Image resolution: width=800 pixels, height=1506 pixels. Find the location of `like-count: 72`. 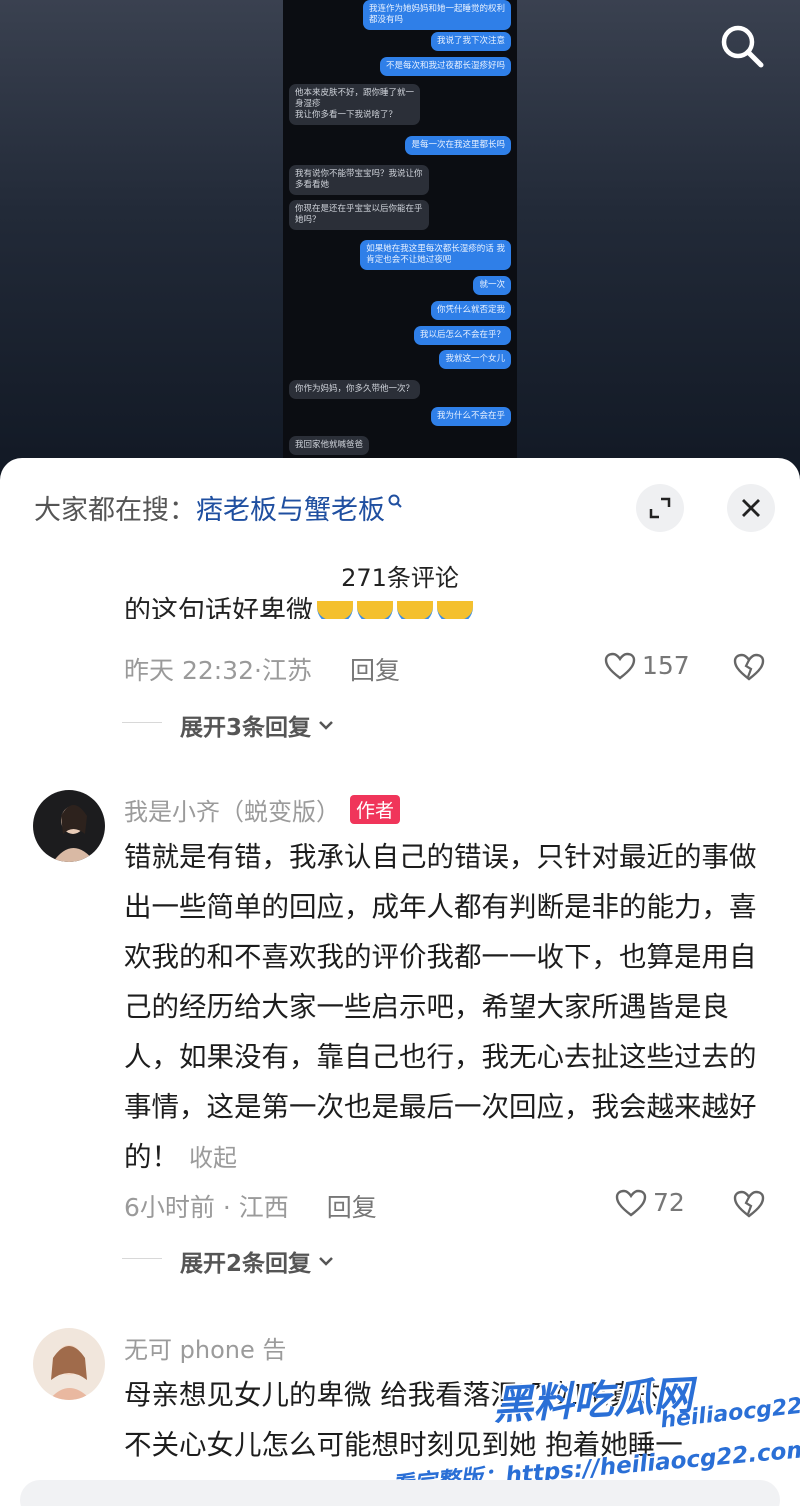

like-count: 72 is located at coordinates (669, 1202).